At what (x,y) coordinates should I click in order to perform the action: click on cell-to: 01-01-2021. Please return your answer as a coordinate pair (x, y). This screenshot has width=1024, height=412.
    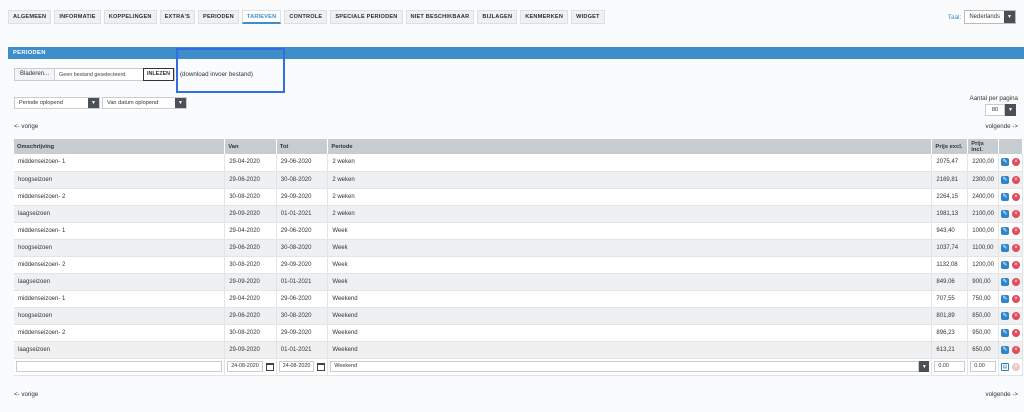
    Looking at the image, I should click on (302, 214).